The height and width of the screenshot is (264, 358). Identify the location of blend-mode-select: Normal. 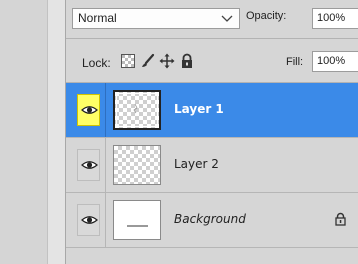
(156, 18).